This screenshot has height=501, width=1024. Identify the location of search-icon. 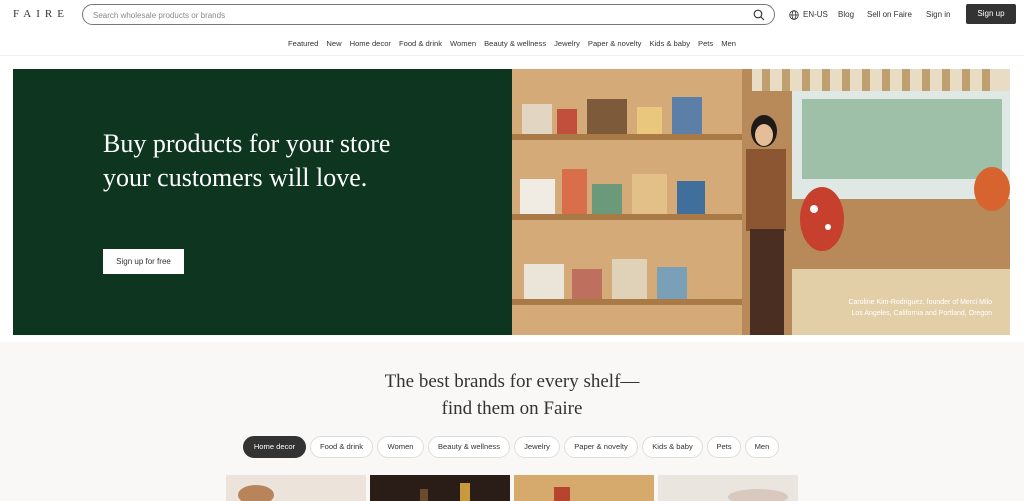
(759, 15).